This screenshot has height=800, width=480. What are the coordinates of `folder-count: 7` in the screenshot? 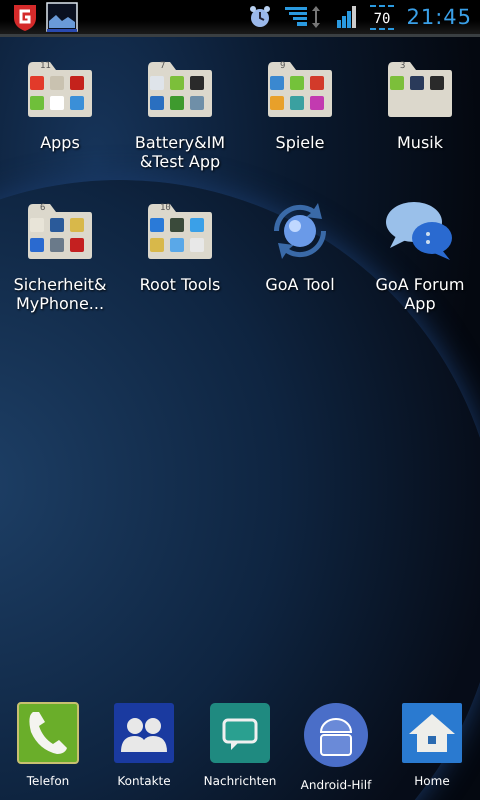 It's located at (163, 66).